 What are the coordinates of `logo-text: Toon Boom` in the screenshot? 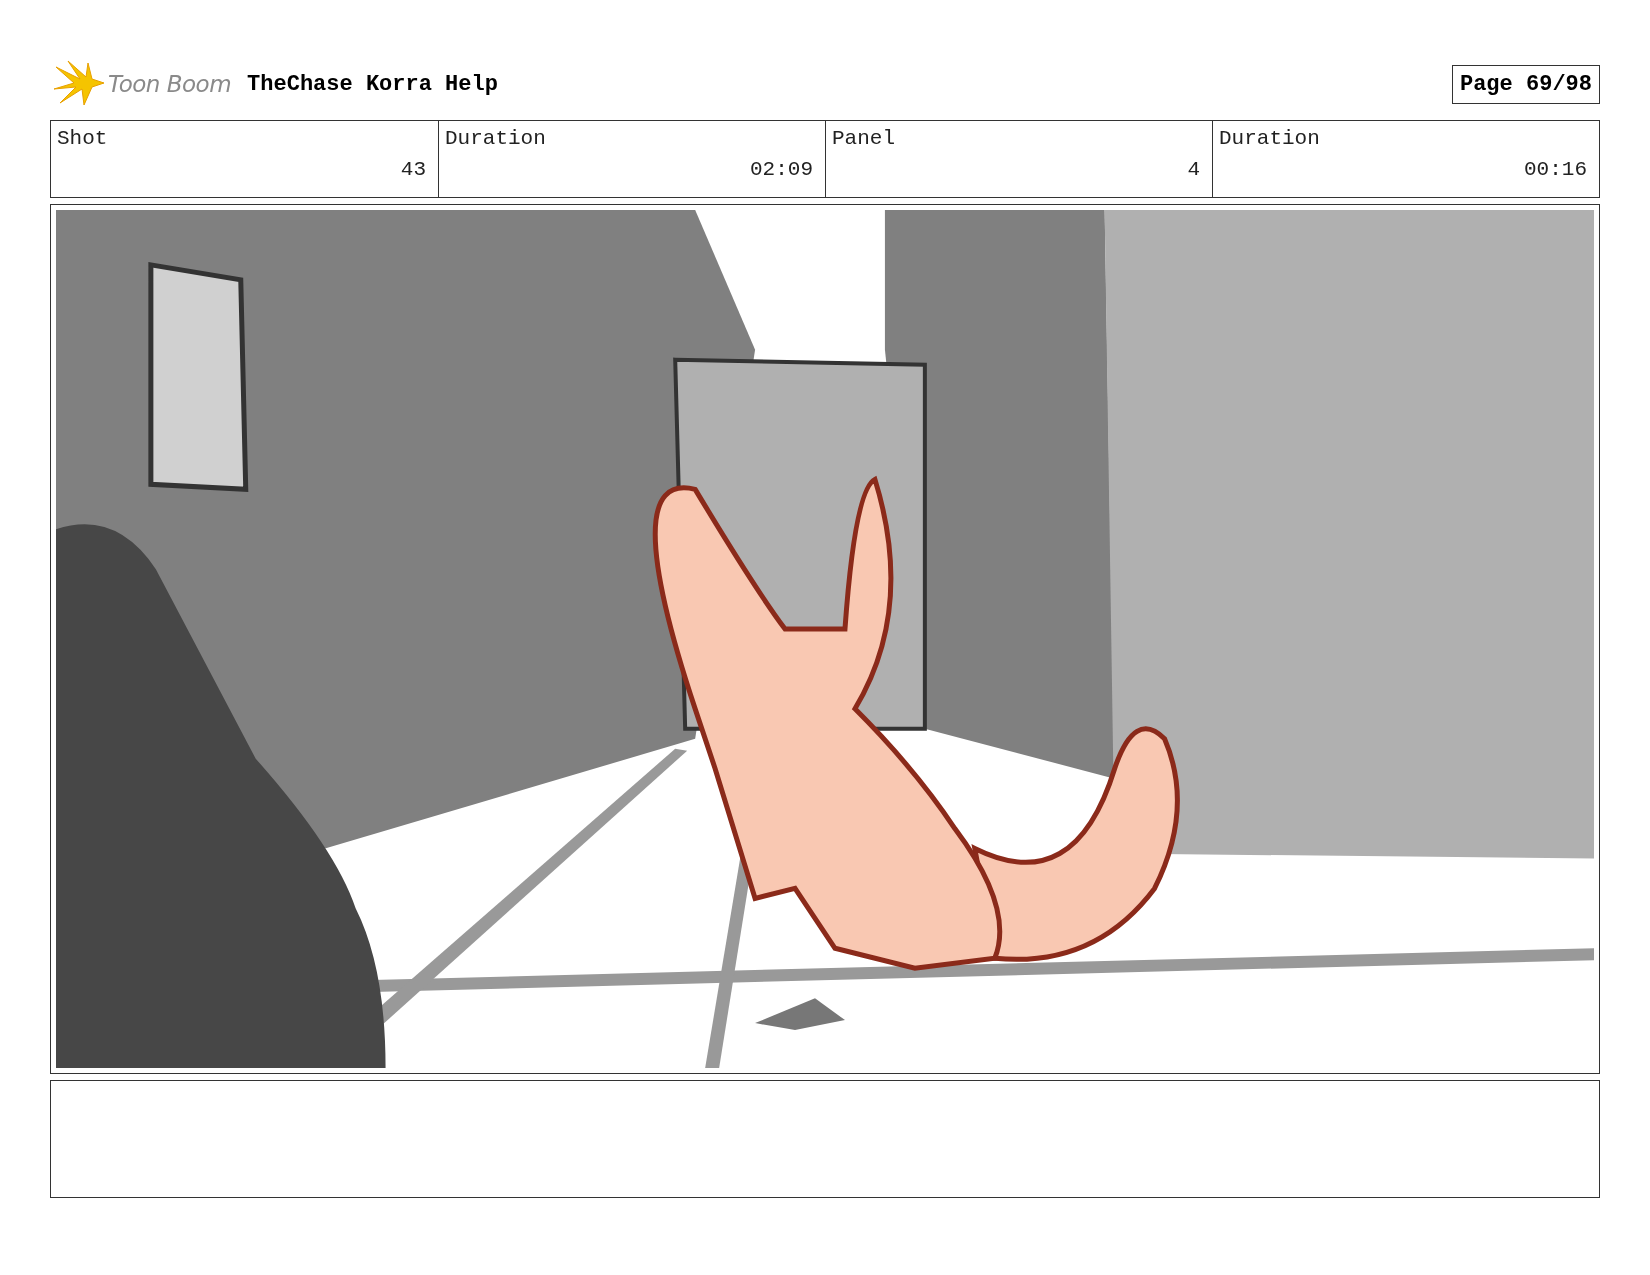 It's located at (170, 84).